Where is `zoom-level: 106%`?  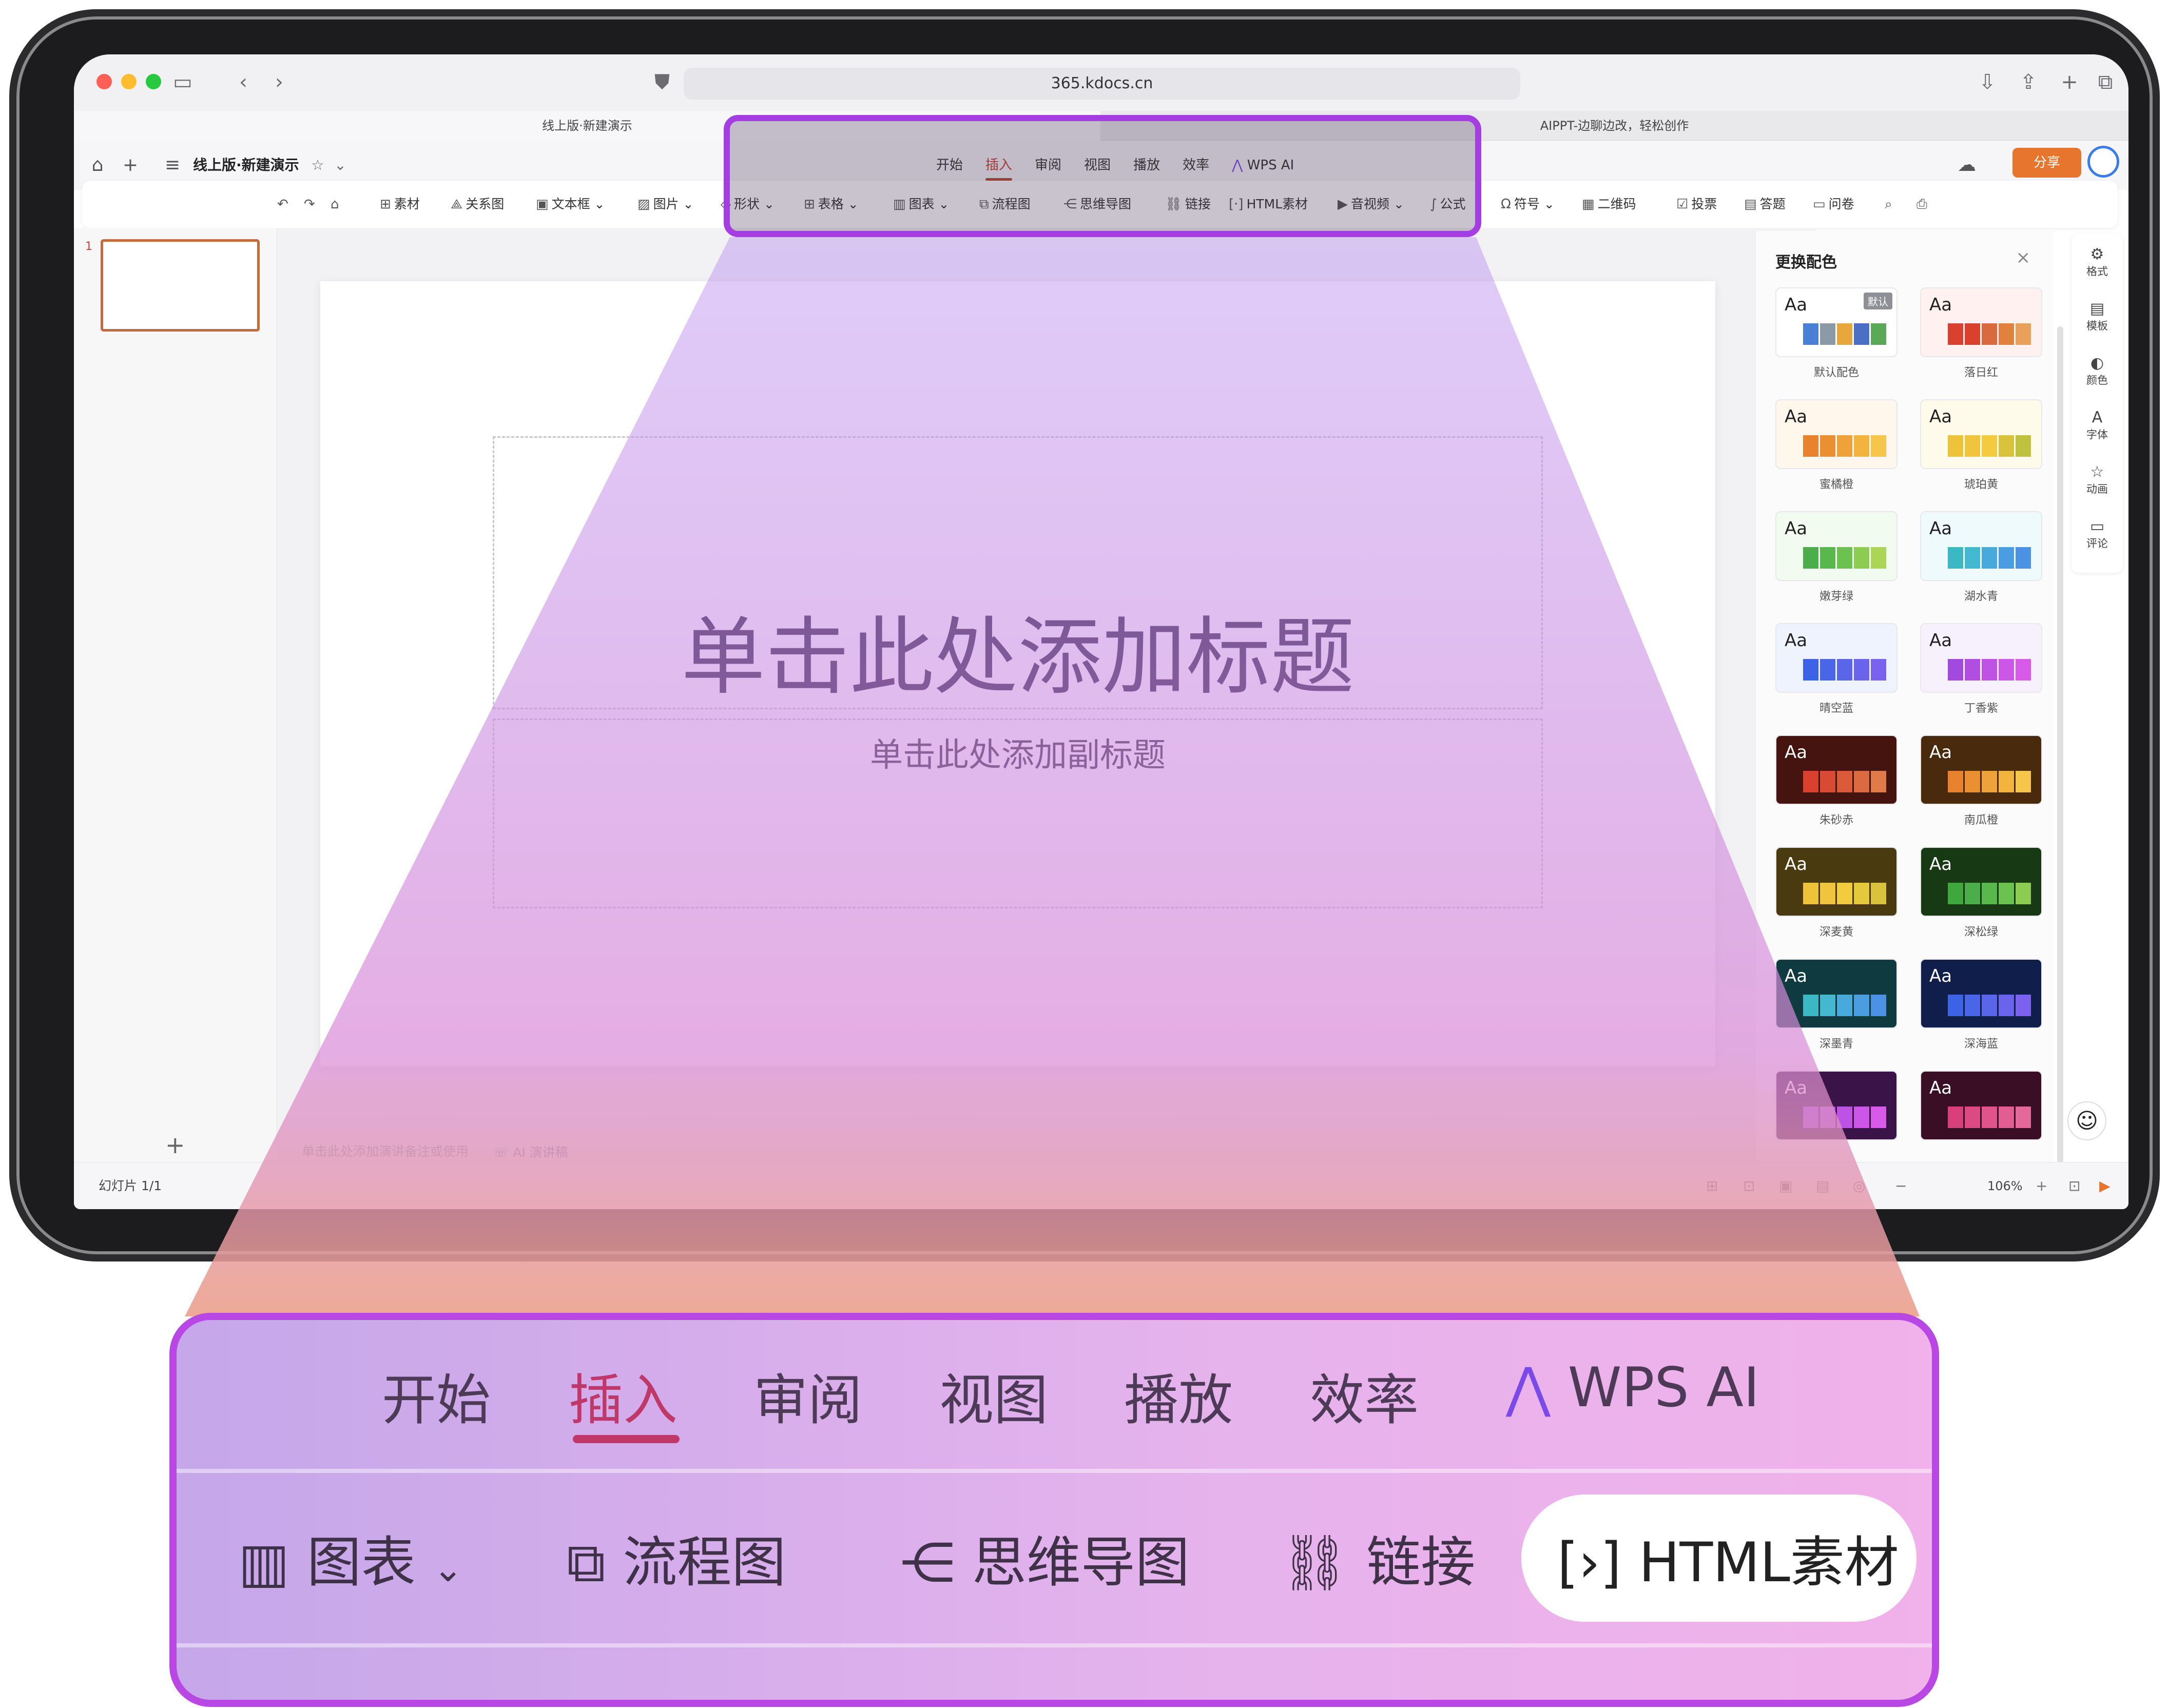 zoom-level: 106% is located at coordinates (2005, 1185).